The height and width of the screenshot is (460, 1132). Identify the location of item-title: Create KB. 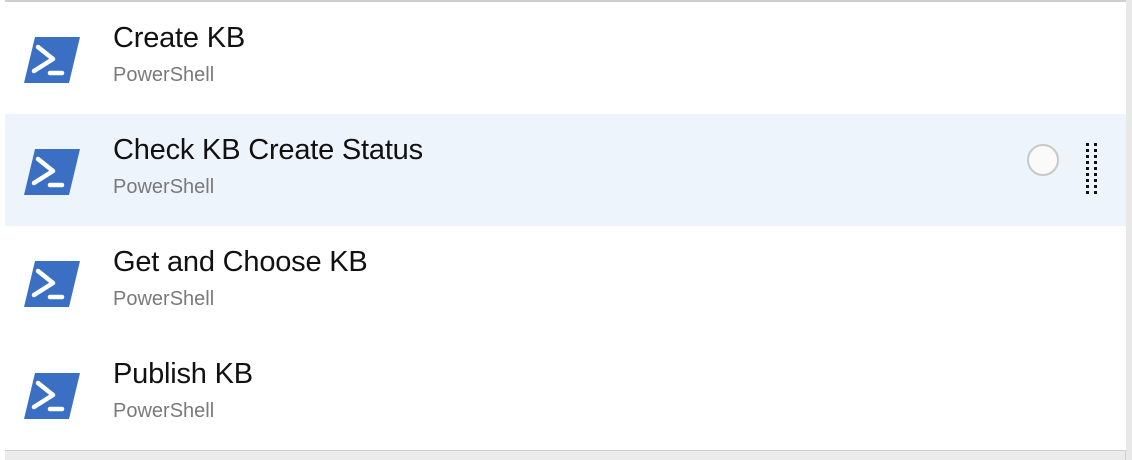
(179, 38).